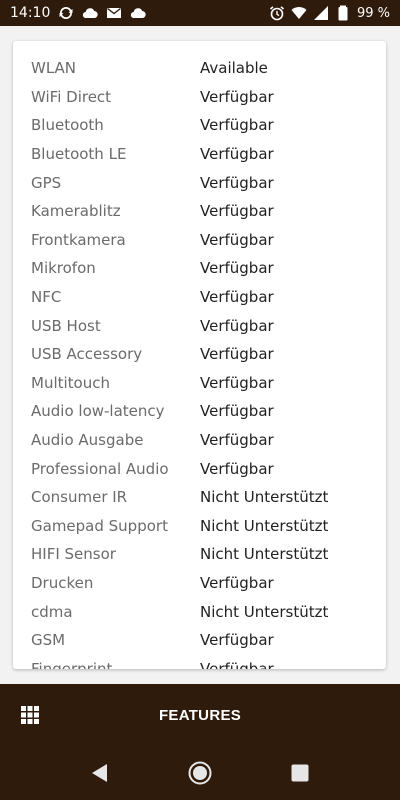  I want to click on feature-row: Mikrofon Verfügbar, so click(199, 268).